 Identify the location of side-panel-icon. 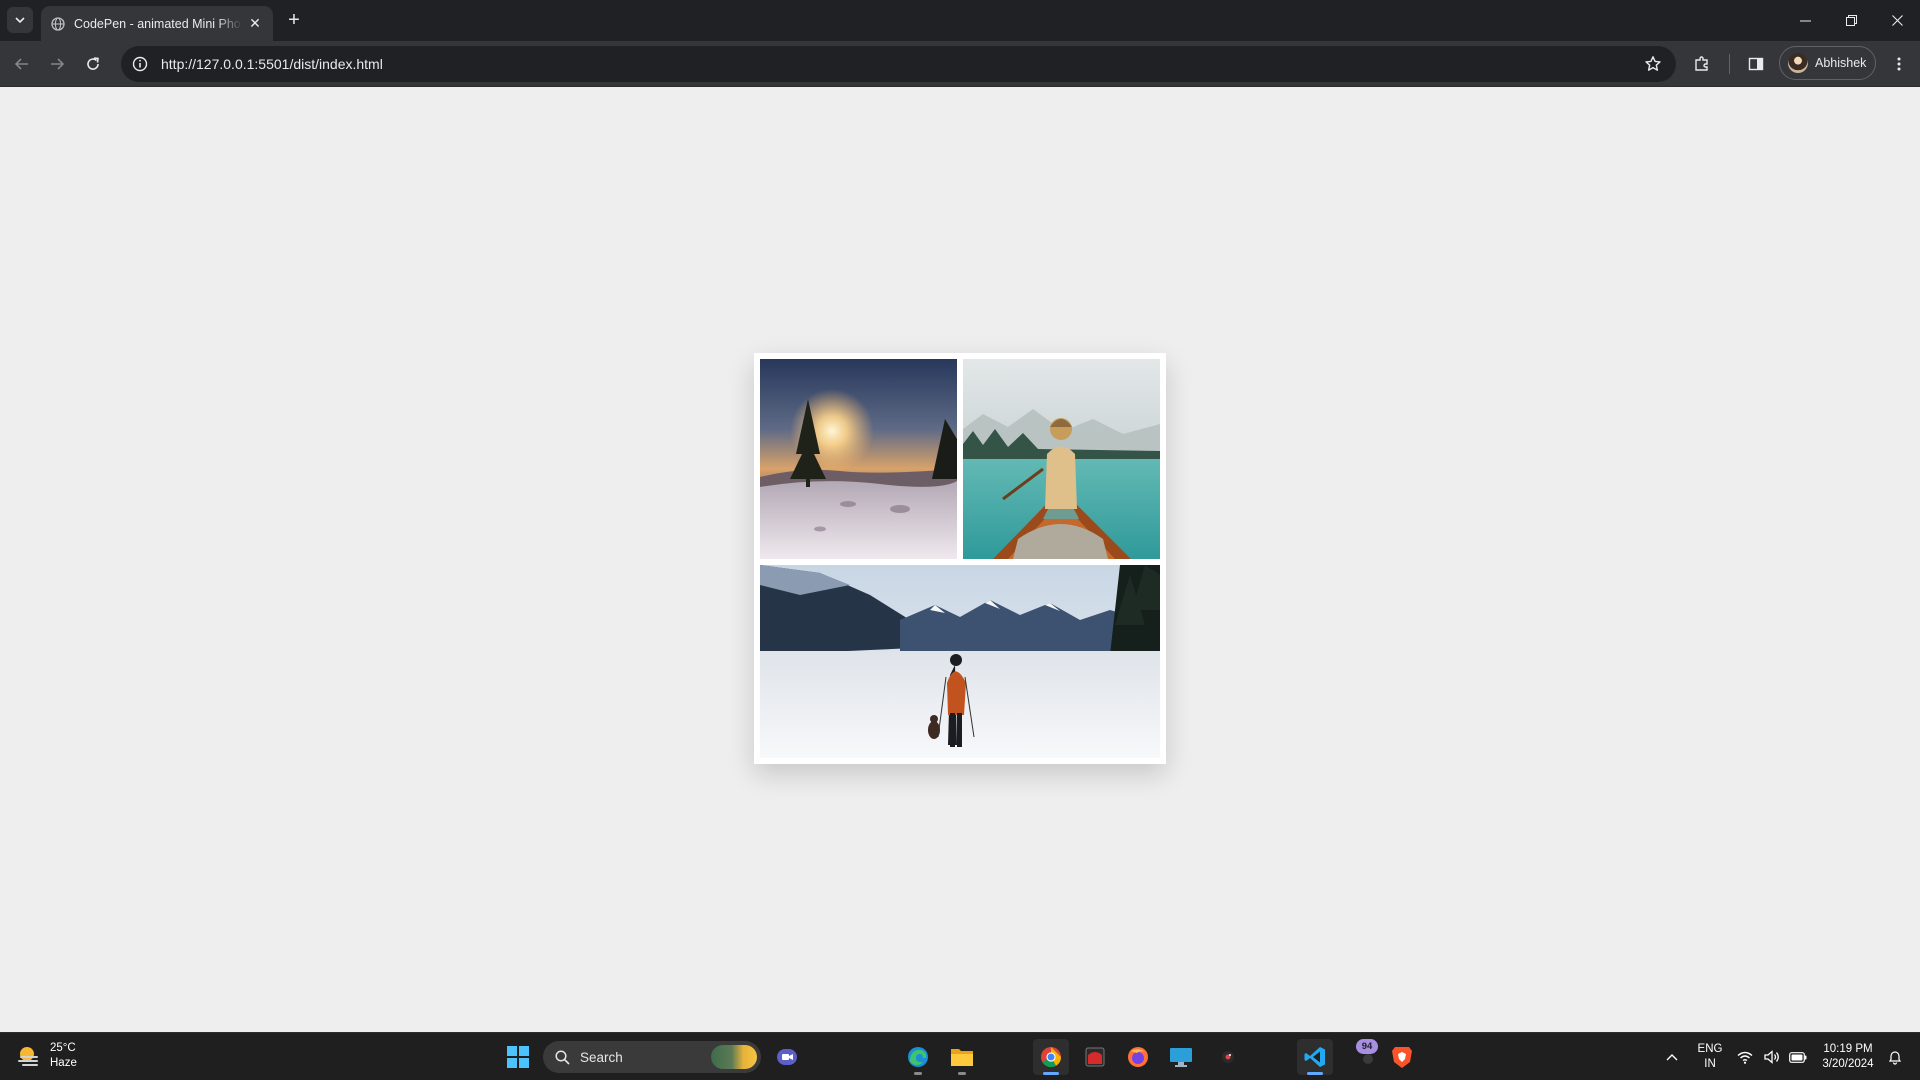
(1756, 64).